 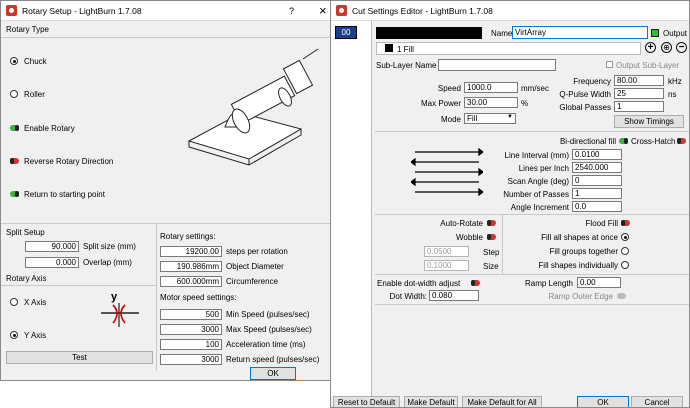 I want to click on angle-increment-input: 0.0, so click(x=597, y=206).